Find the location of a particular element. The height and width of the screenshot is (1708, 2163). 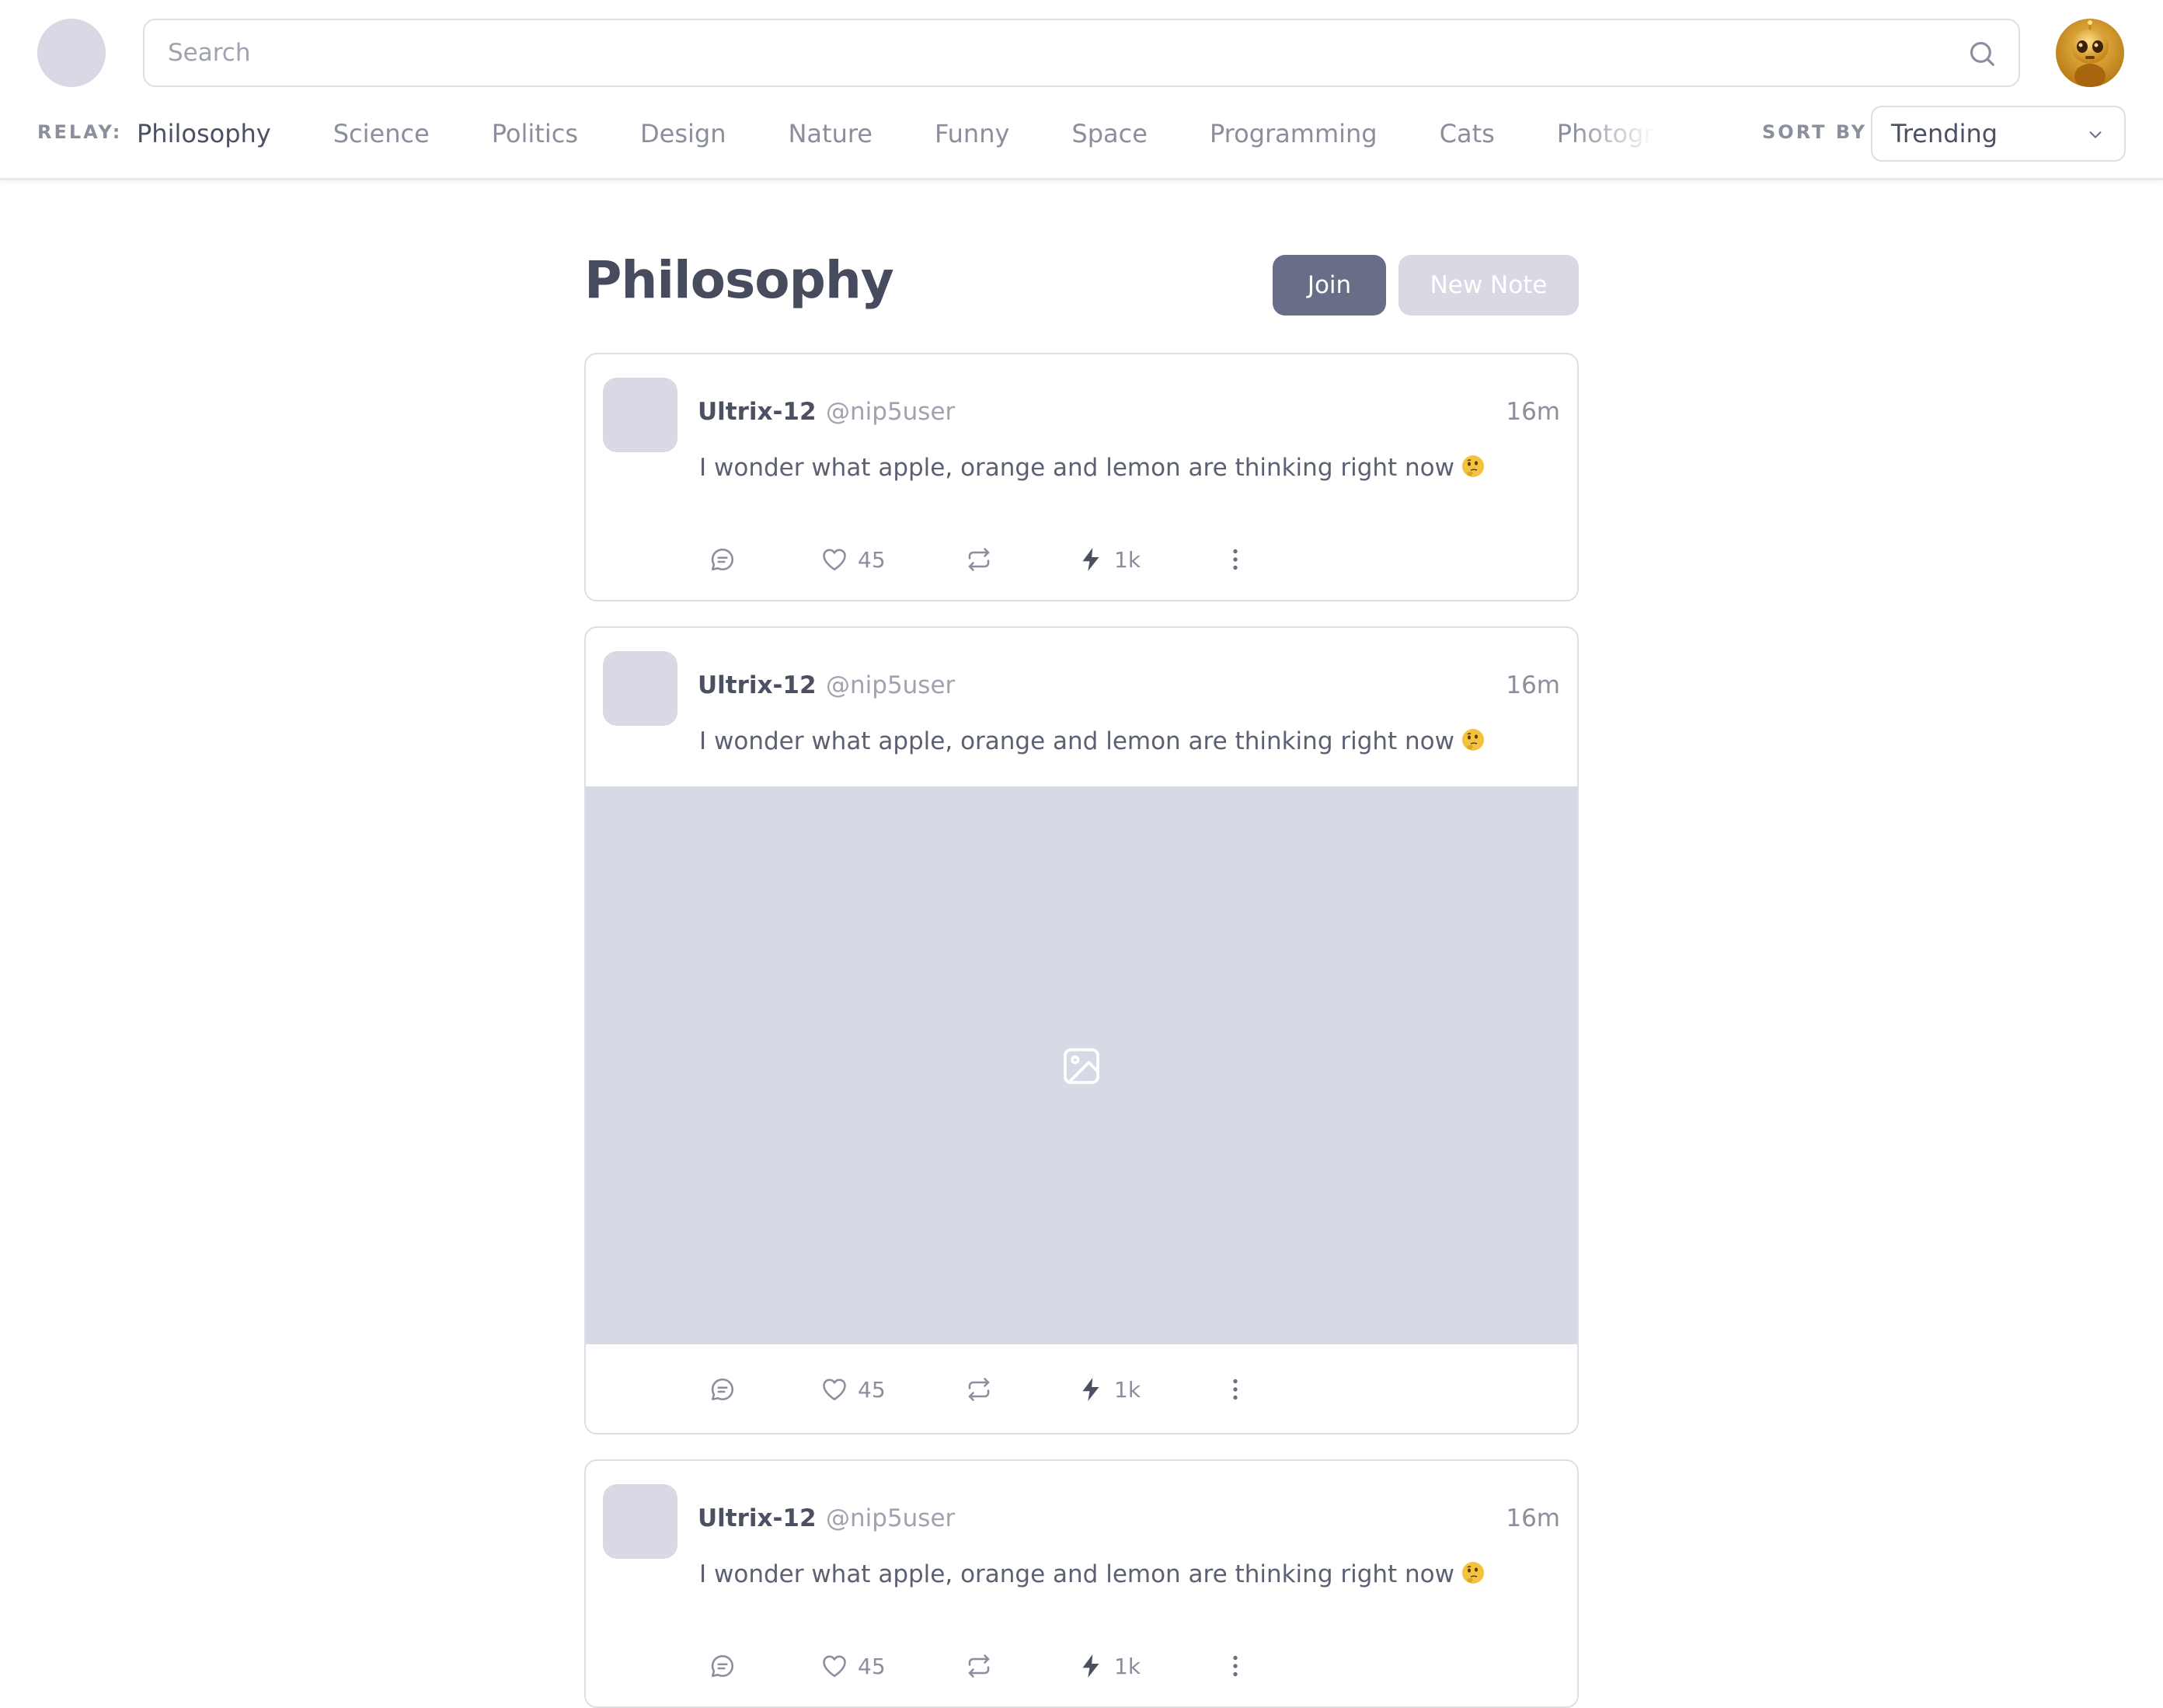

post-image-placeholder is located at coordinates (1081, 1065).